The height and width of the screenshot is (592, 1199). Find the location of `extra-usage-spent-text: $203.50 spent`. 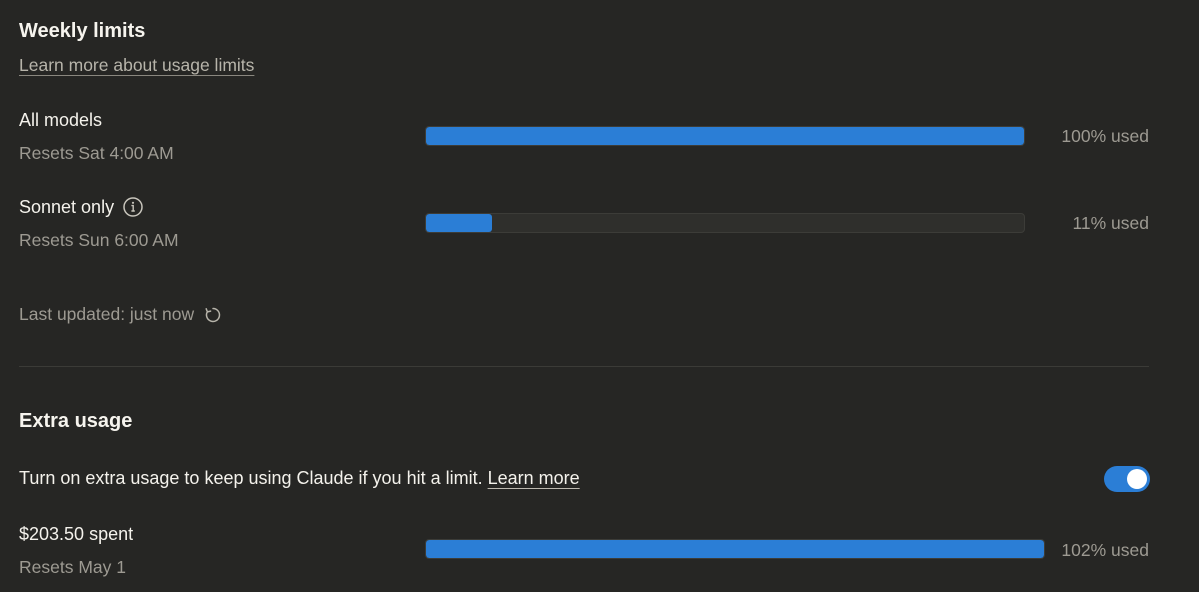

extra-usage-spent-text: $203.50 spent is located at coordinates (76, 534).